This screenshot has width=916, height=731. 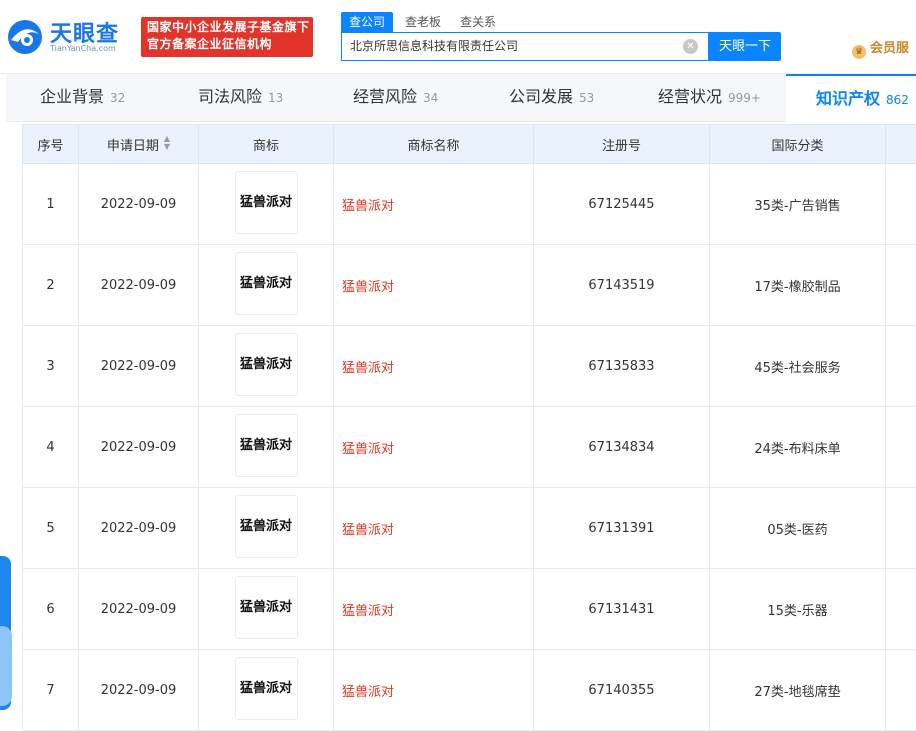 I want to click on cell-intl-class: 15类-乐器, so click(x=797, y=609).